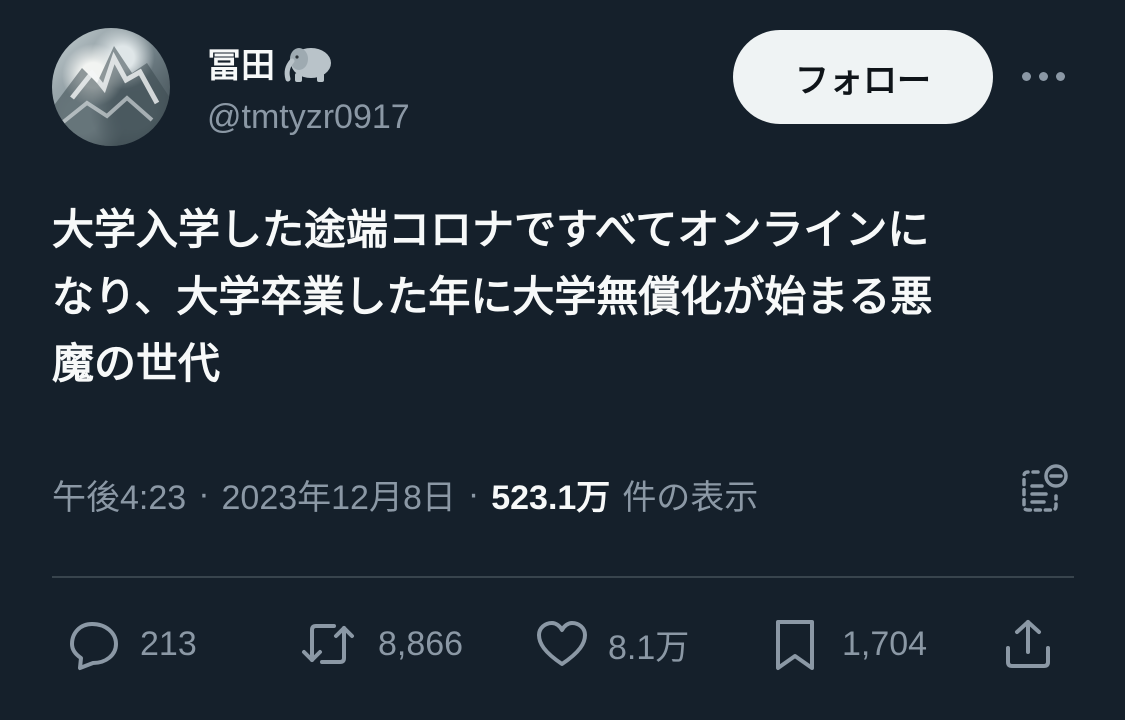 The image size is (1125, 720). Describe the element at coordinates (1044, 488) in the screenshot. I see `analytics-icon` at that location.